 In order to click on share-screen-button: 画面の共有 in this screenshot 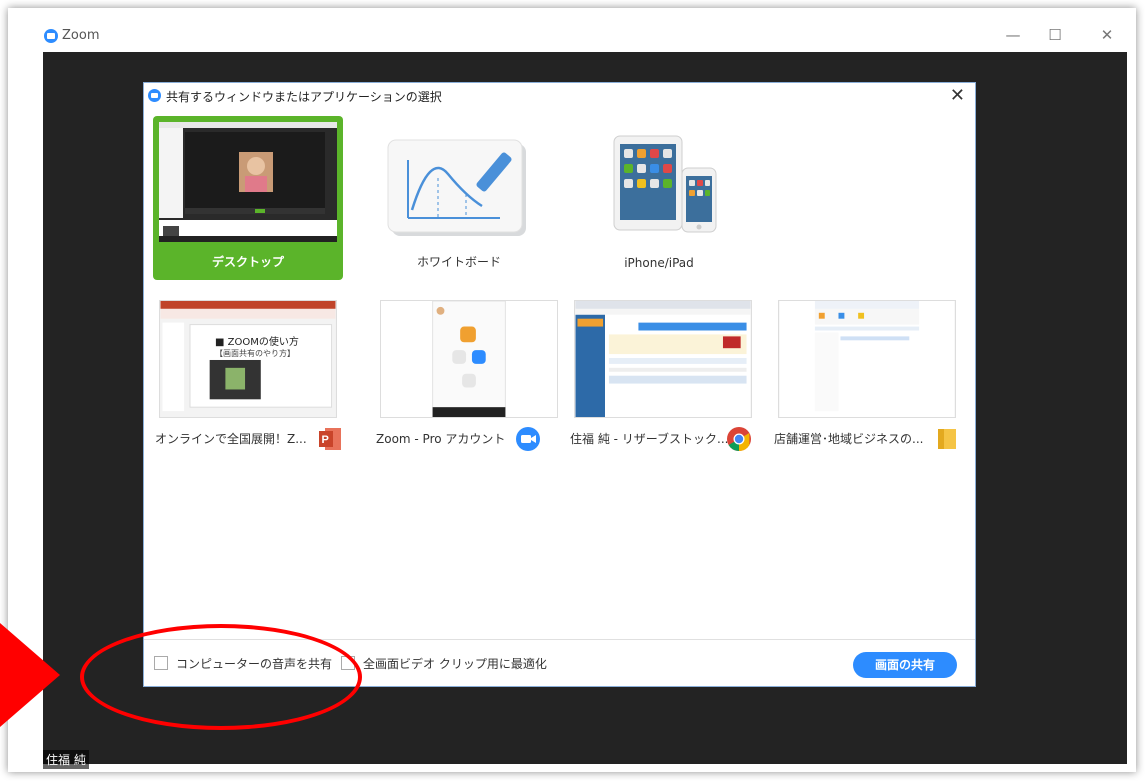, I will do `click(905, 665)`.